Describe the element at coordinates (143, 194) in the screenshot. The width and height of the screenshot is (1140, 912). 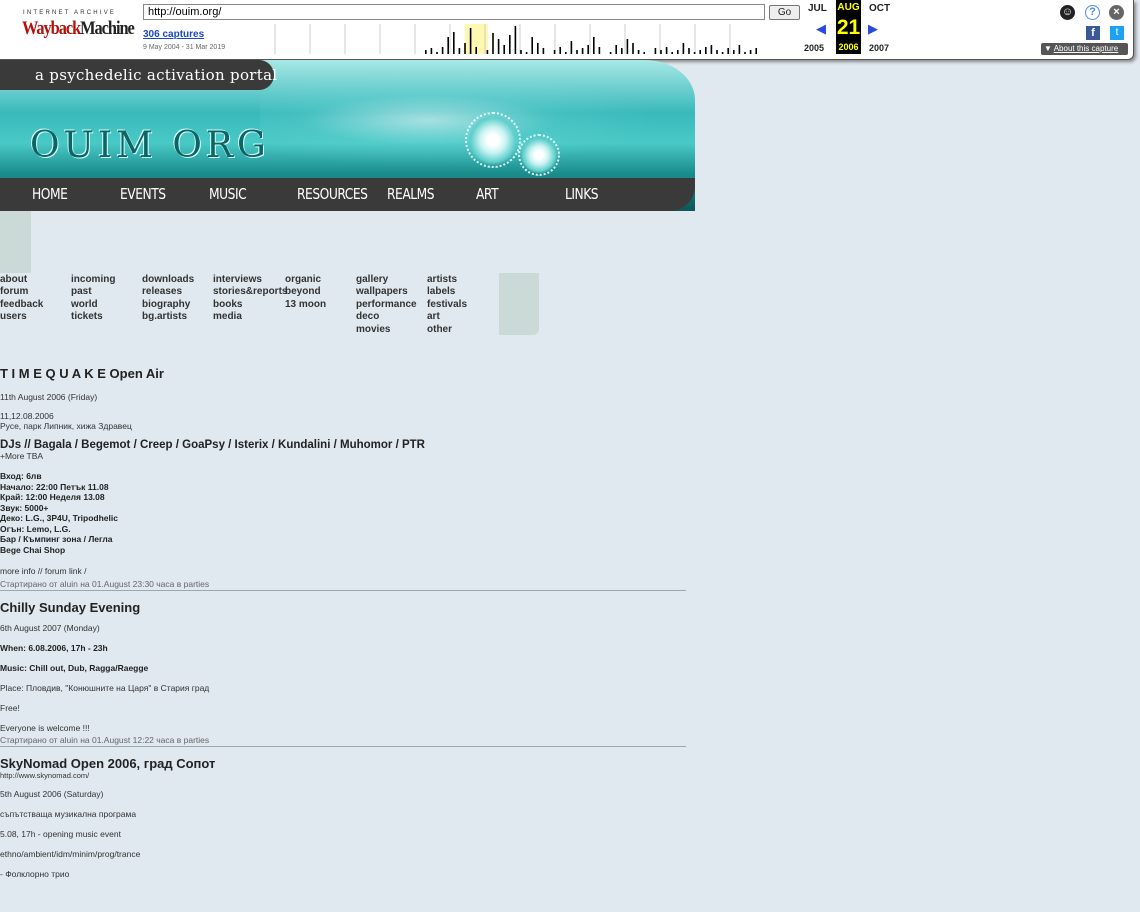
I see `nav-events: EVENTS` at that location.